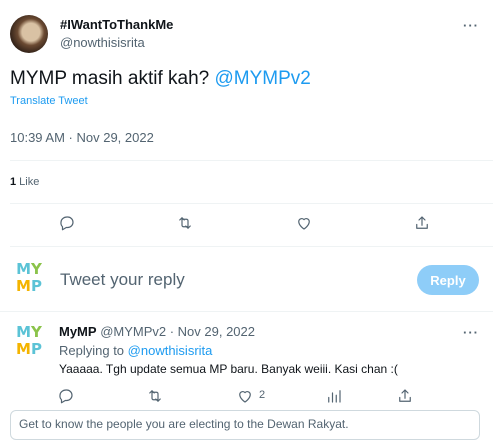  I want to click on replying-to: Replying to @nowthisisrita, so click(135, 350).